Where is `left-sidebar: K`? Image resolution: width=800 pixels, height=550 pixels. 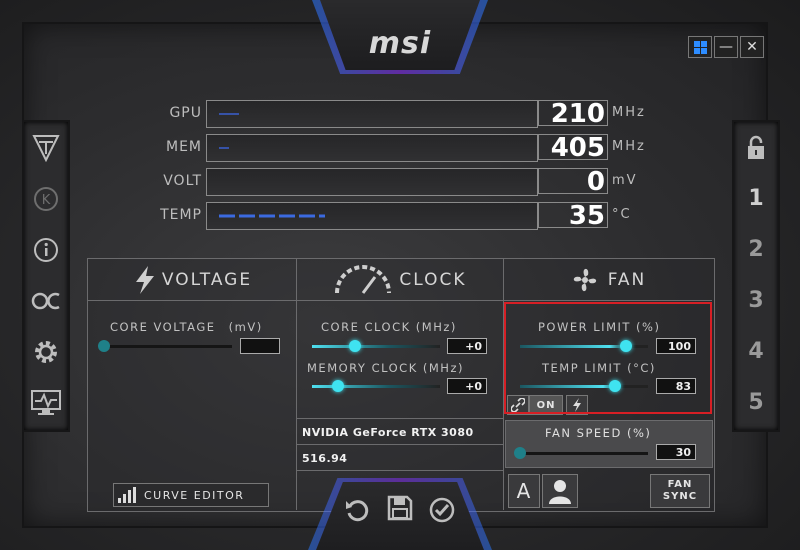 left-sidebar: K is located at coordinates (46, 276).